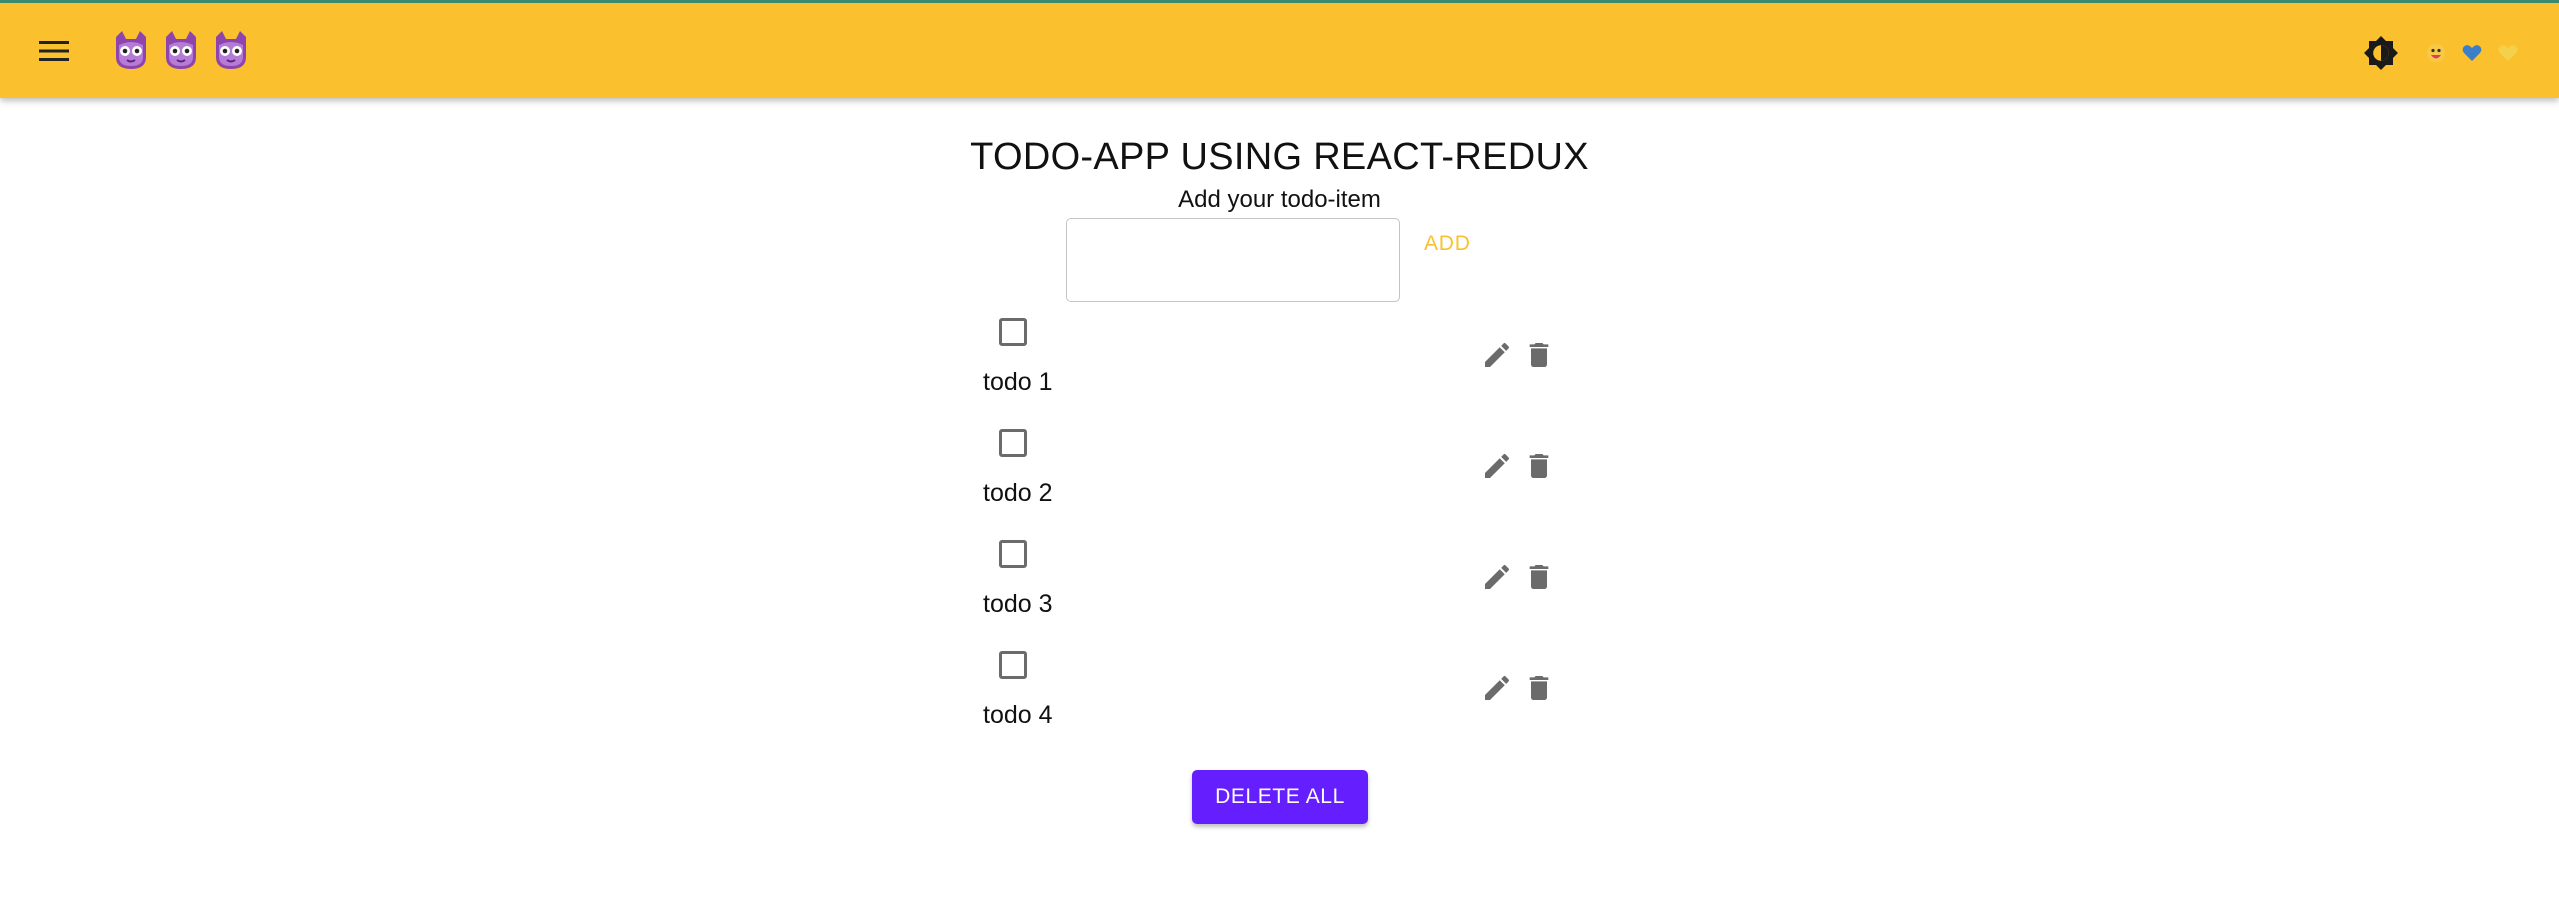 Image resolution: width=2559 pixels, height=921 pixels. Describe the element at coordinates (1270, 477) in the screenshot. I see `todo-item-2: todo 2` at that location.